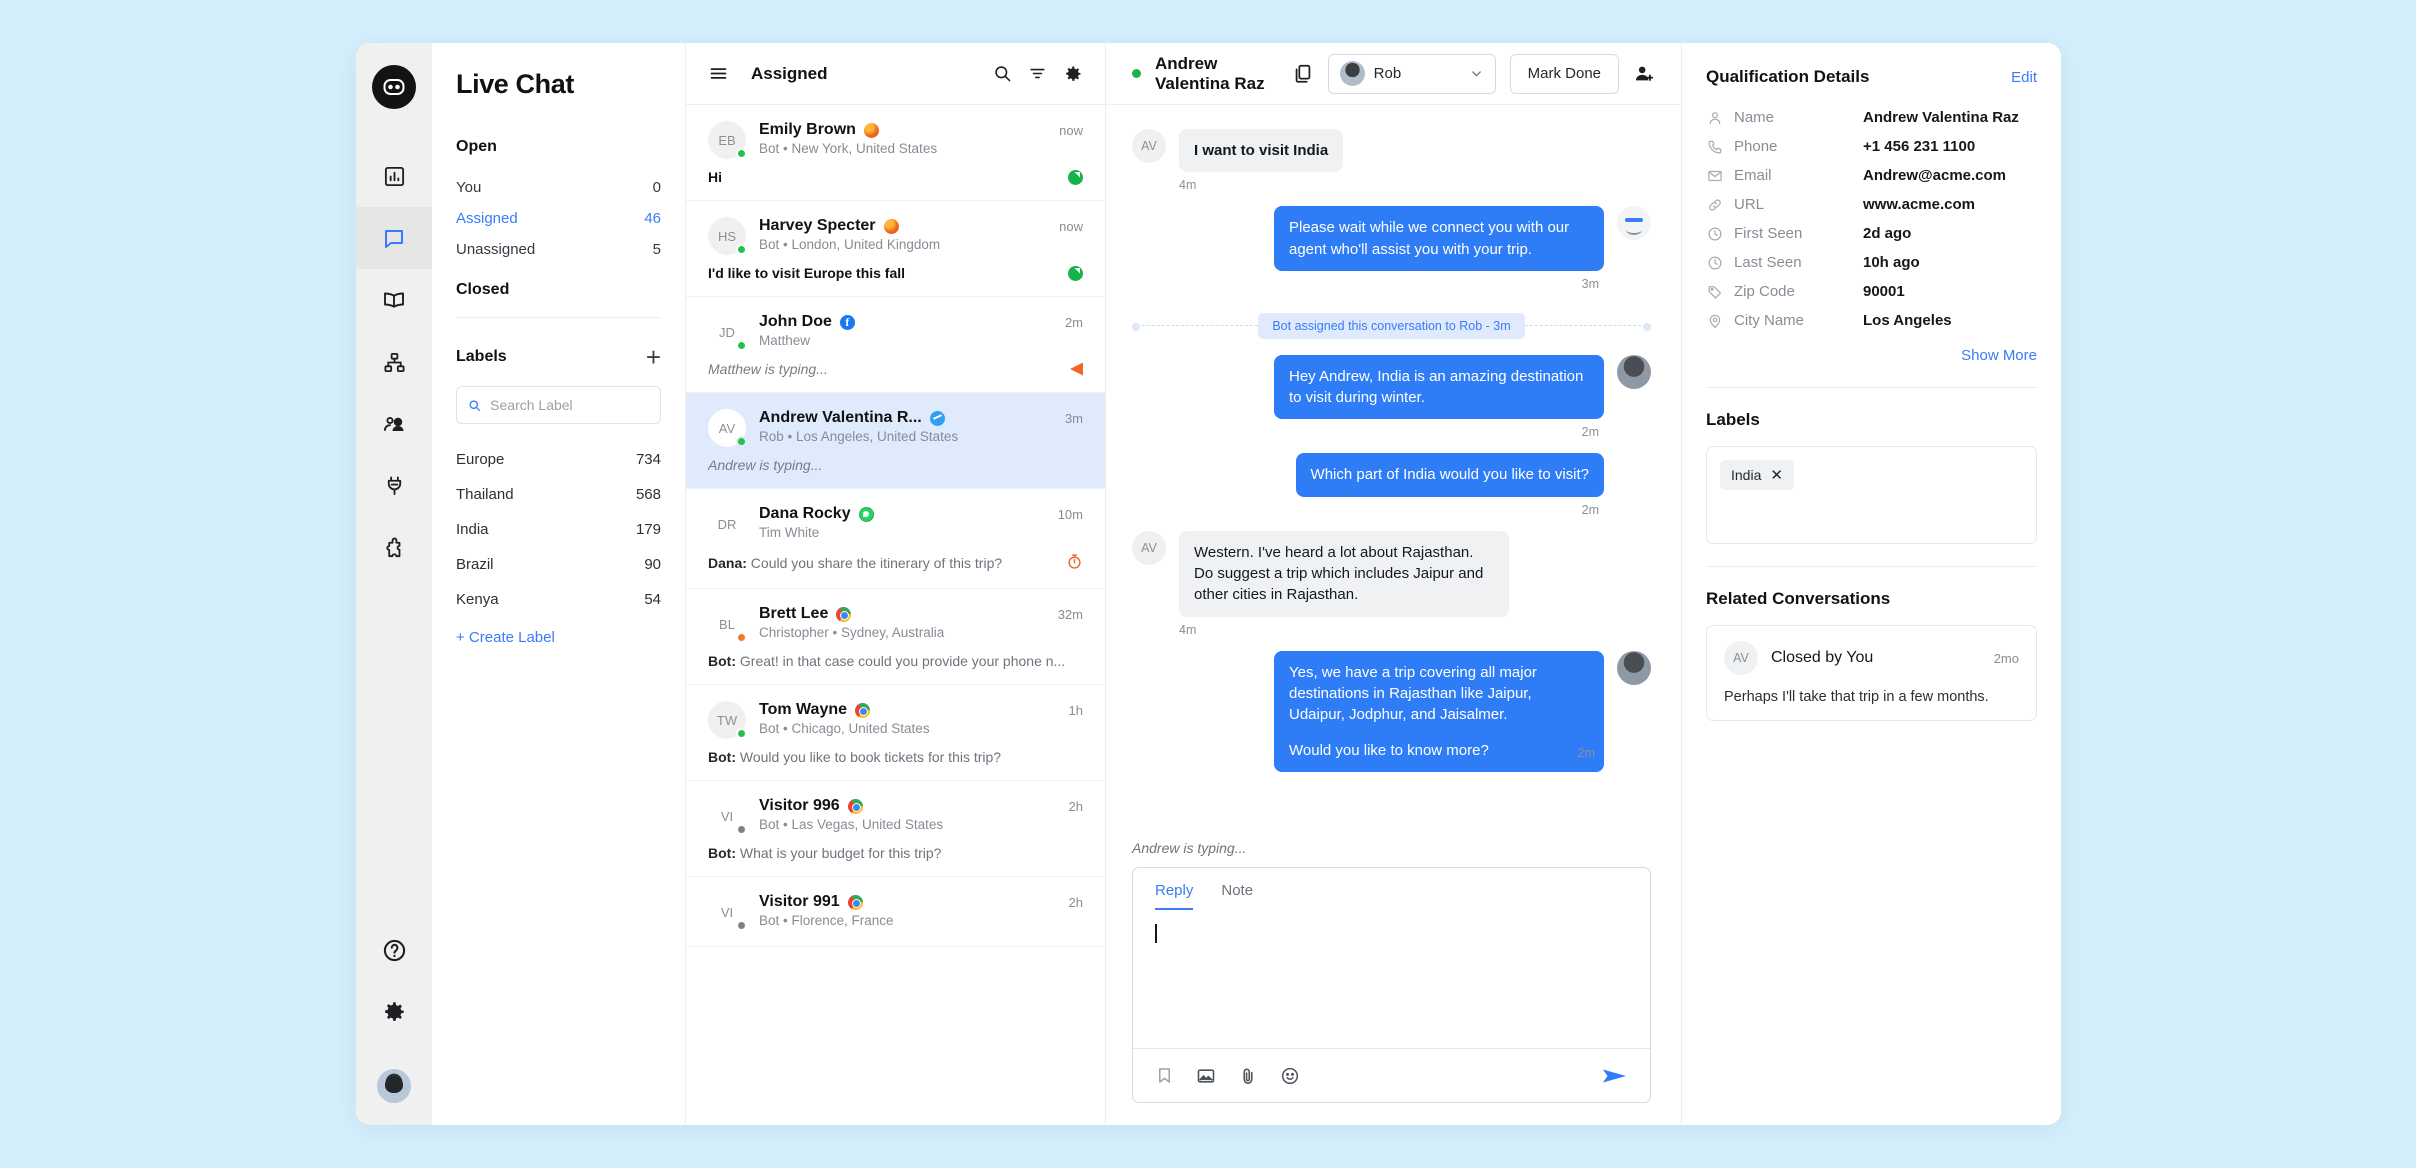  What do you see at coordinates (1237, 896) in the screenshot?
I see `tab-note: Note` at bounding box center [1237, 896].